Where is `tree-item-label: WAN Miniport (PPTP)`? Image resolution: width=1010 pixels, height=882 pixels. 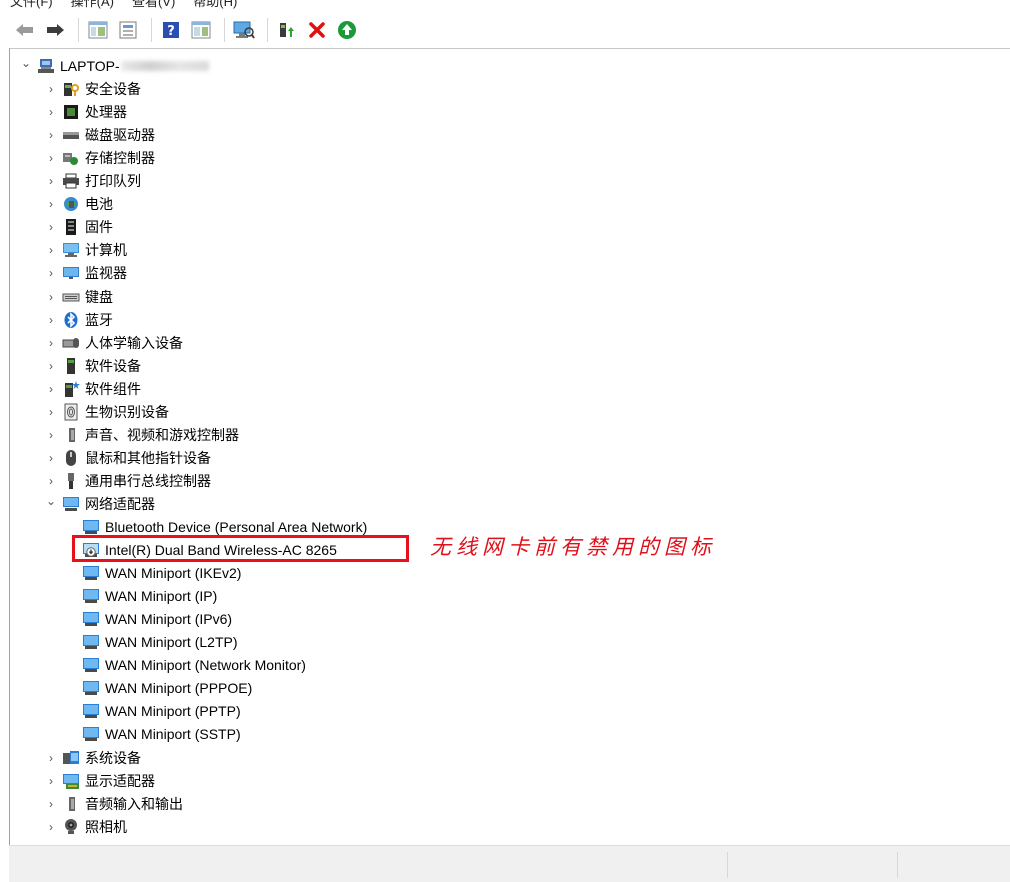
tree-item-label: WAN Miniport (PPTP) is located at coordinates (173, 711).